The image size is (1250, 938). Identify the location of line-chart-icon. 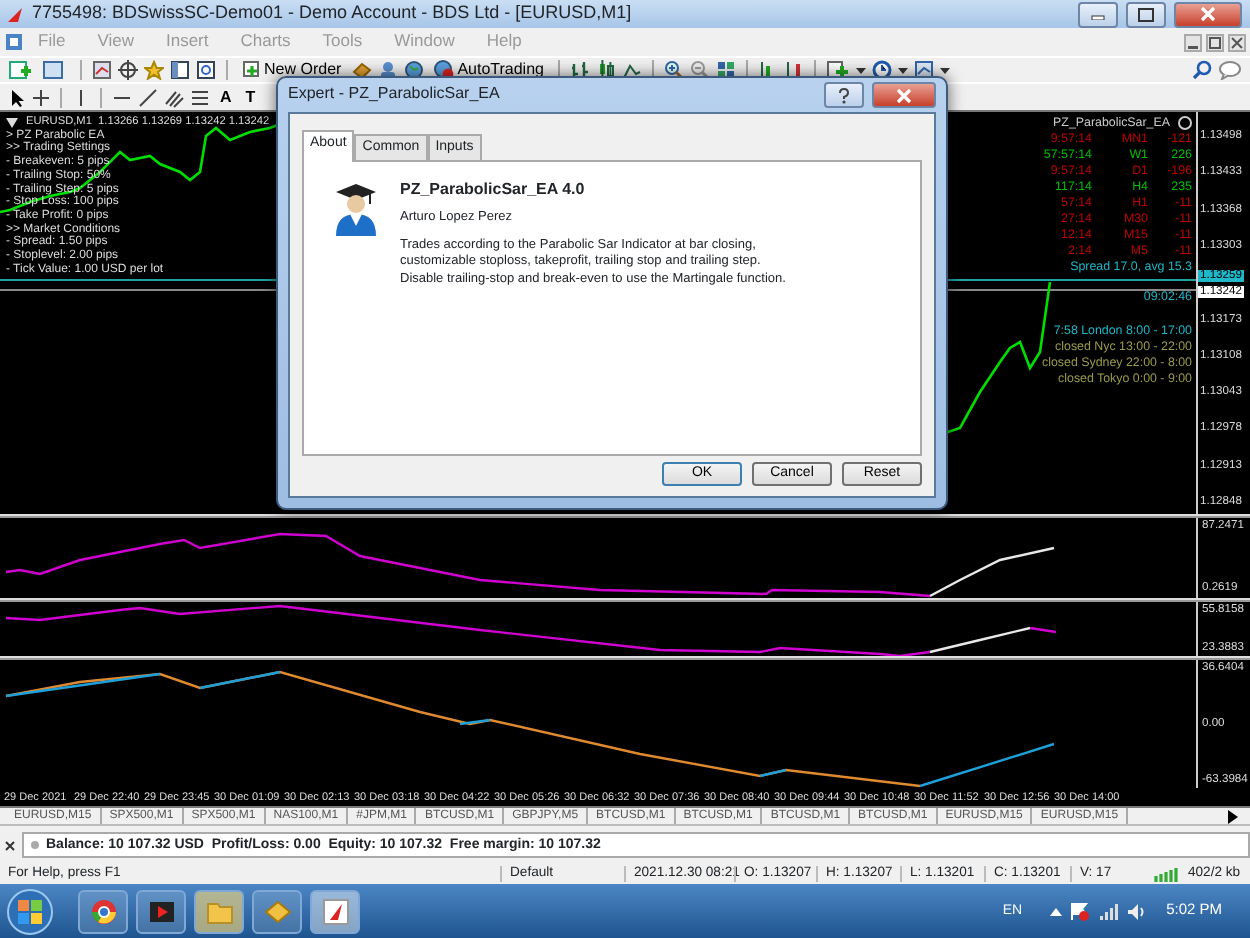
(631, 70).